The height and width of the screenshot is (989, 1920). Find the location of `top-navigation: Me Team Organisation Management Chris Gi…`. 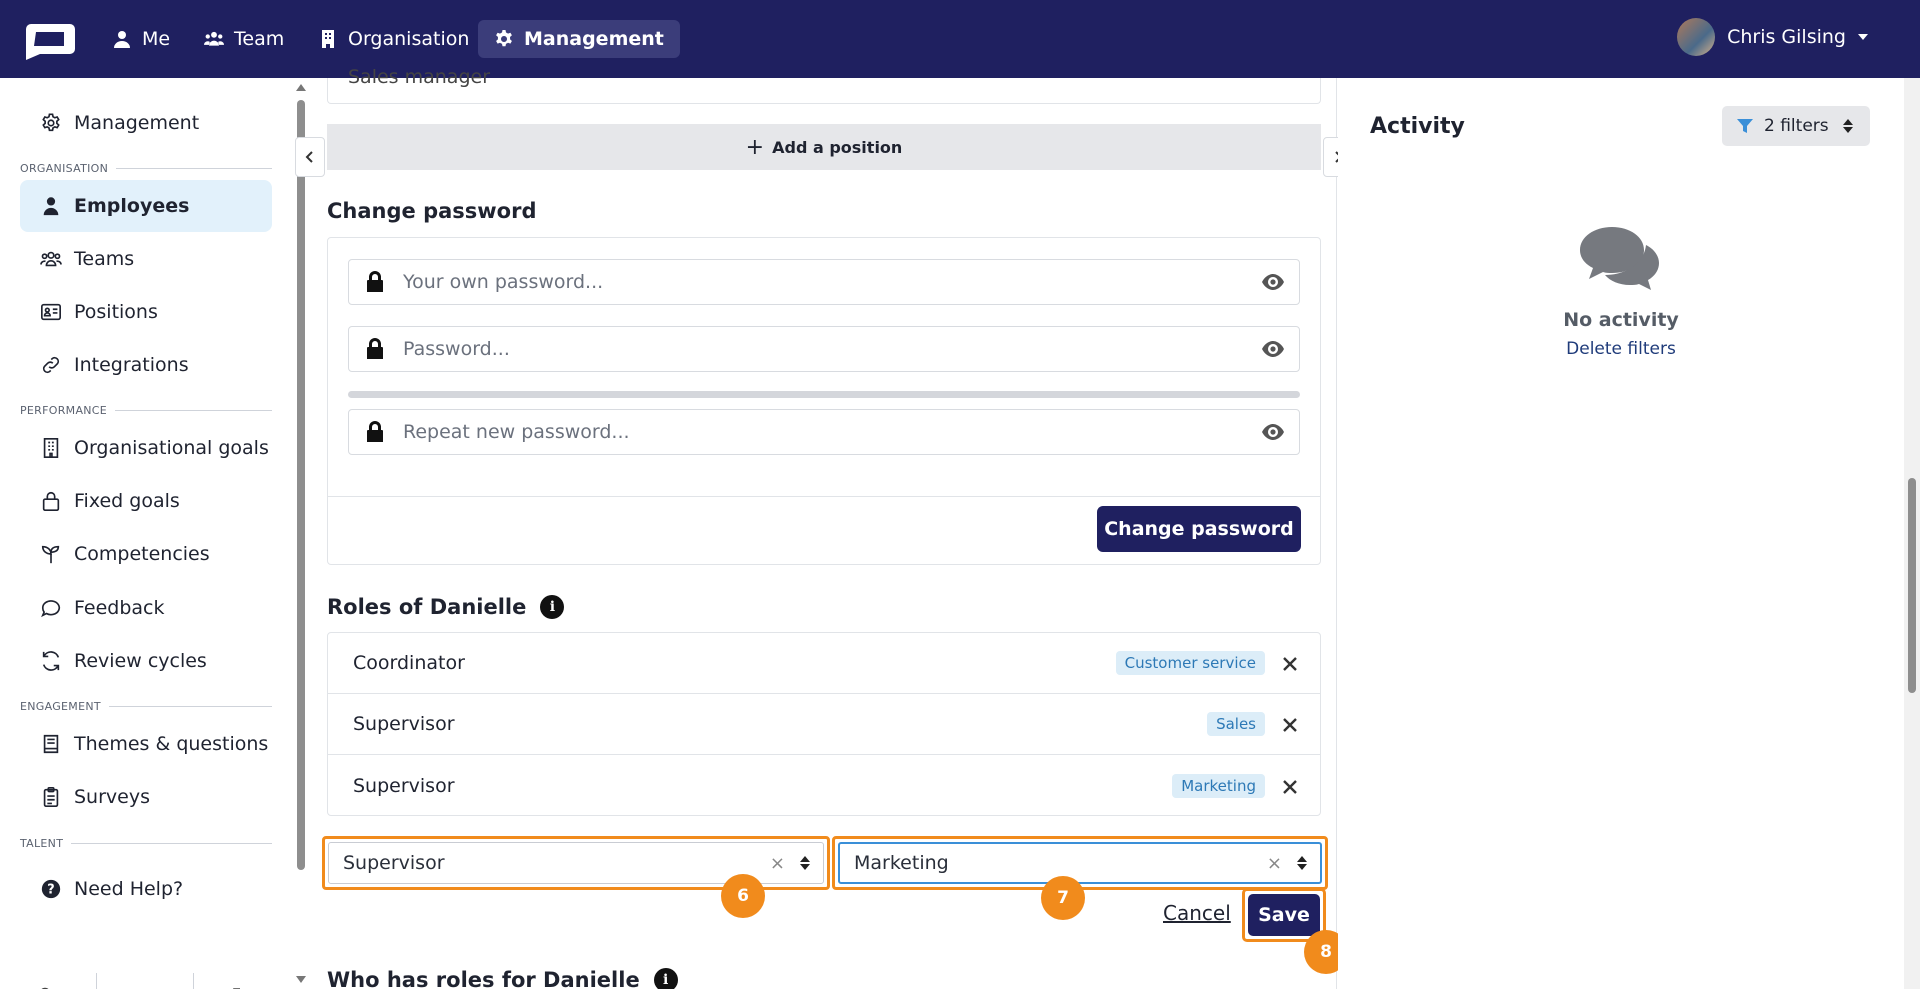

top-navigation: Me Team Organisation Management Chris Gi… is located at coordinates (960, 39).